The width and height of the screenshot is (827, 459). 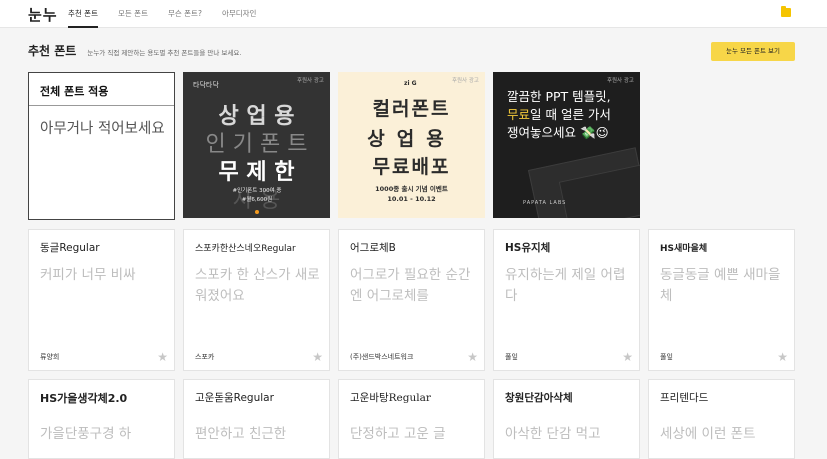 What do you see at coordinates (539, 397) in the screenshot?
I see `font-name: 창원단감아삭체` at bounding box center [539, 397].